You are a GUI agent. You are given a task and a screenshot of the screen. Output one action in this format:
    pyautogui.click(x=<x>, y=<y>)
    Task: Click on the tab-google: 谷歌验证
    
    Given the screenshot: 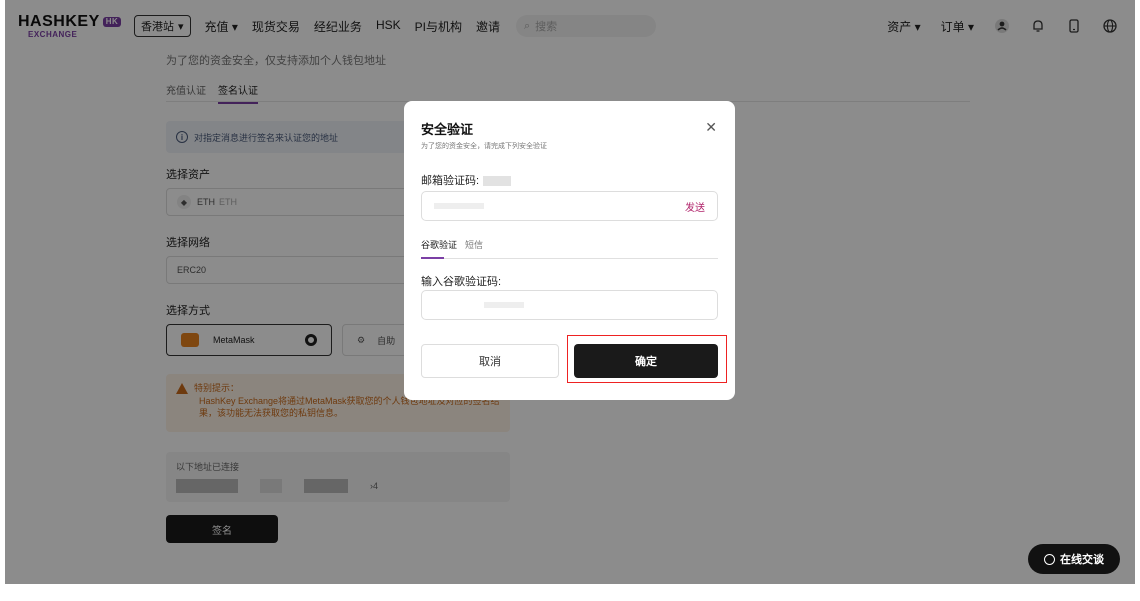 What is the action you would take?
    pyautogui.click(x=439, y=244)
    